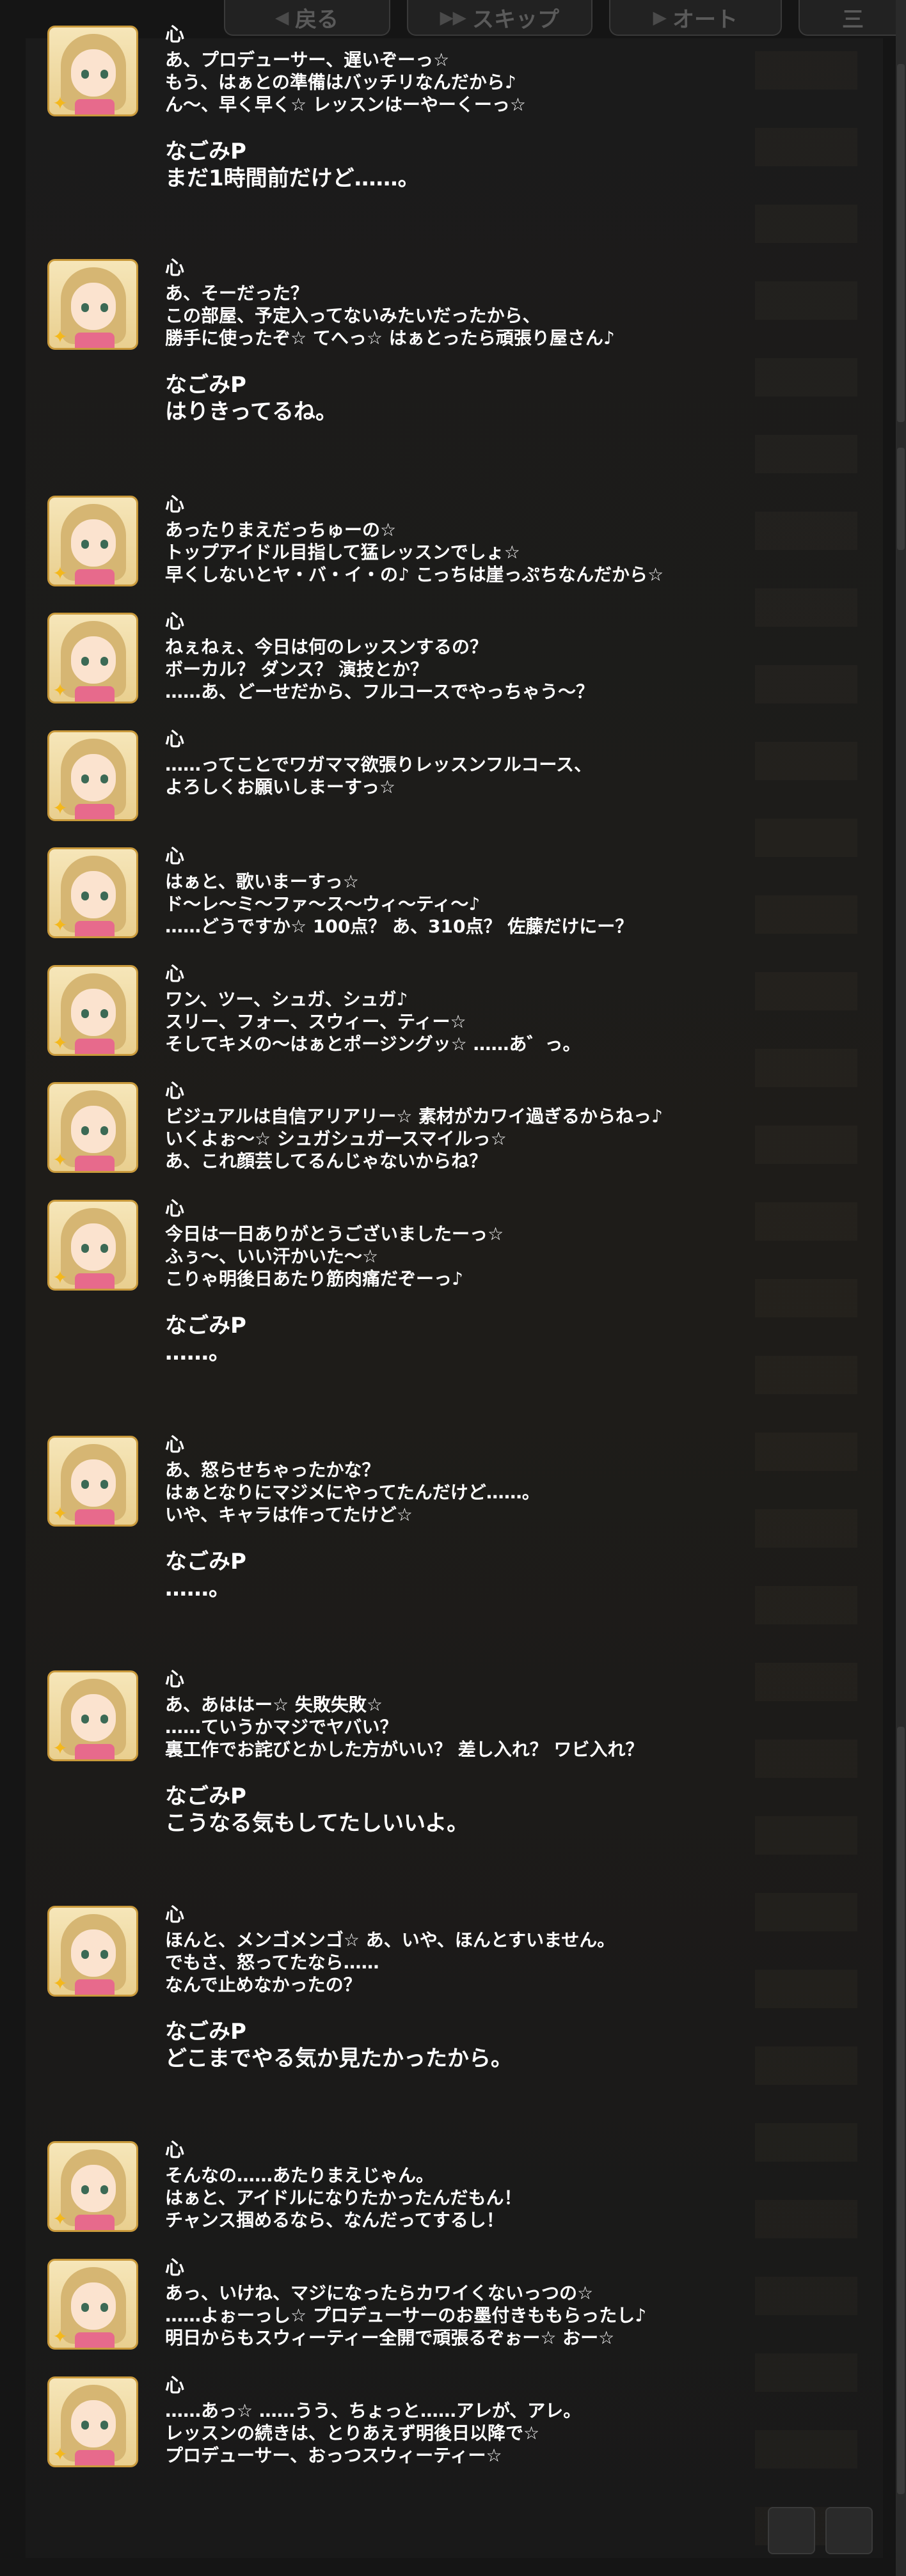 This screenshot has height=2576, width=906. Describe the element at coordinates (345, 104) in the screenshot. I see `dialogue-line: ん～、早く早く☆ レッスンはーやーくーっ☆` at that location.